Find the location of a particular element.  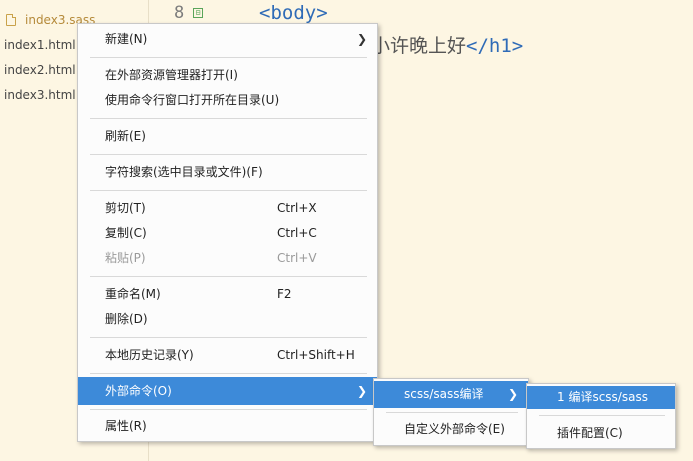

menu-item-label: 刷新(E) is located at coordinates (125, 136).